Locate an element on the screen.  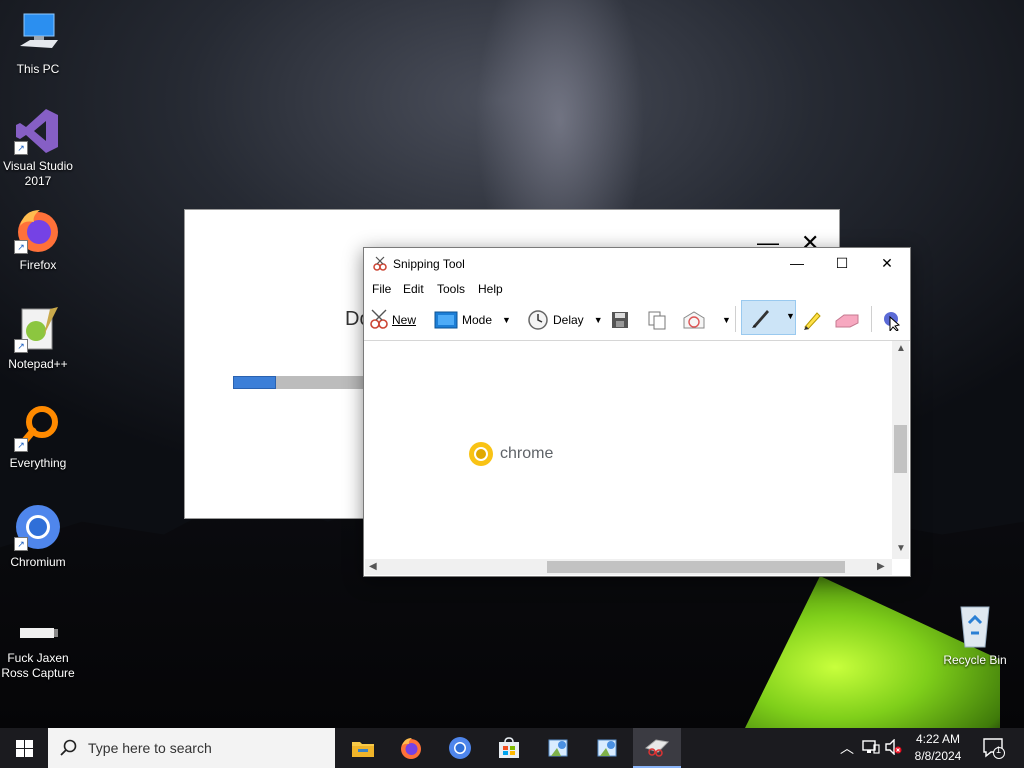
new-button: New is located at coordinates (392, 320).